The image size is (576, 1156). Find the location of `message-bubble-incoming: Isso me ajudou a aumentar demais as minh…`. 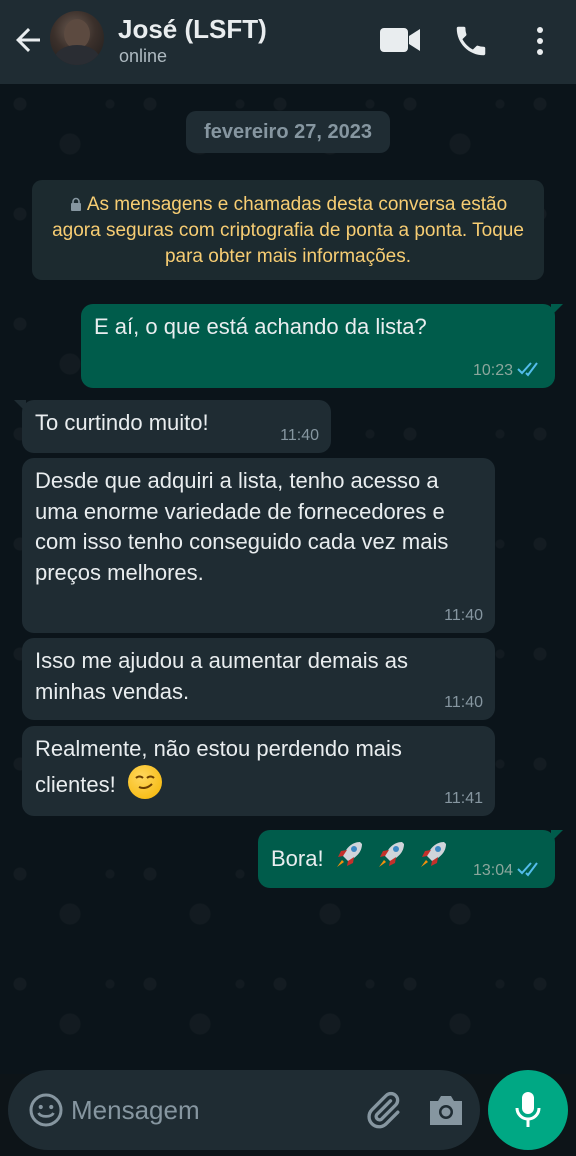

message-bubble-incoming: Isso me ajudou a aumentar demais as minh… is located at coordinates (258, 679).